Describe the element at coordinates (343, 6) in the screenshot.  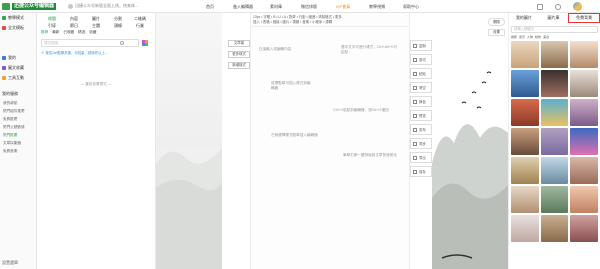
I see `nav-item-vip: VIP會員` at that location.